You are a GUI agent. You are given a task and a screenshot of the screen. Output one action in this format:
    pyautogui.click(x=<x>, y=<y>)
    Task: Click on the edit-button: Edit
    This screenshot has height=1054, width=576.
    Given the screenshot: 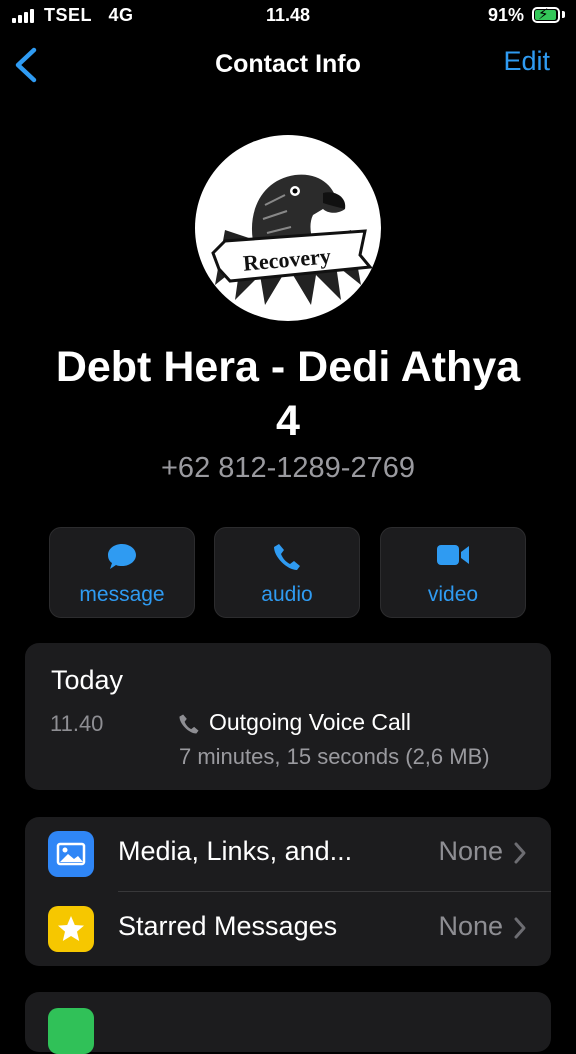 What is the action you would take?
    pyautogui.click(x=526, y=61)
    